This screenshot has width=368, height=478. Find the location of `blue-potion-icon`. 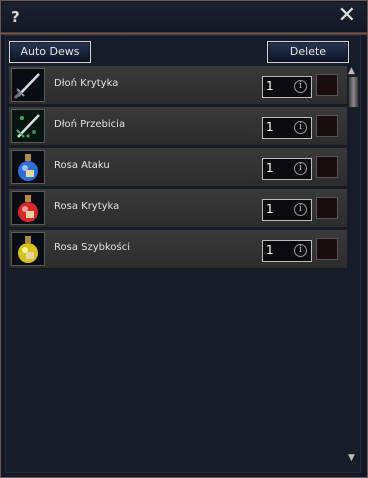

blue-potion-icon is located at coordinates (28, 167).